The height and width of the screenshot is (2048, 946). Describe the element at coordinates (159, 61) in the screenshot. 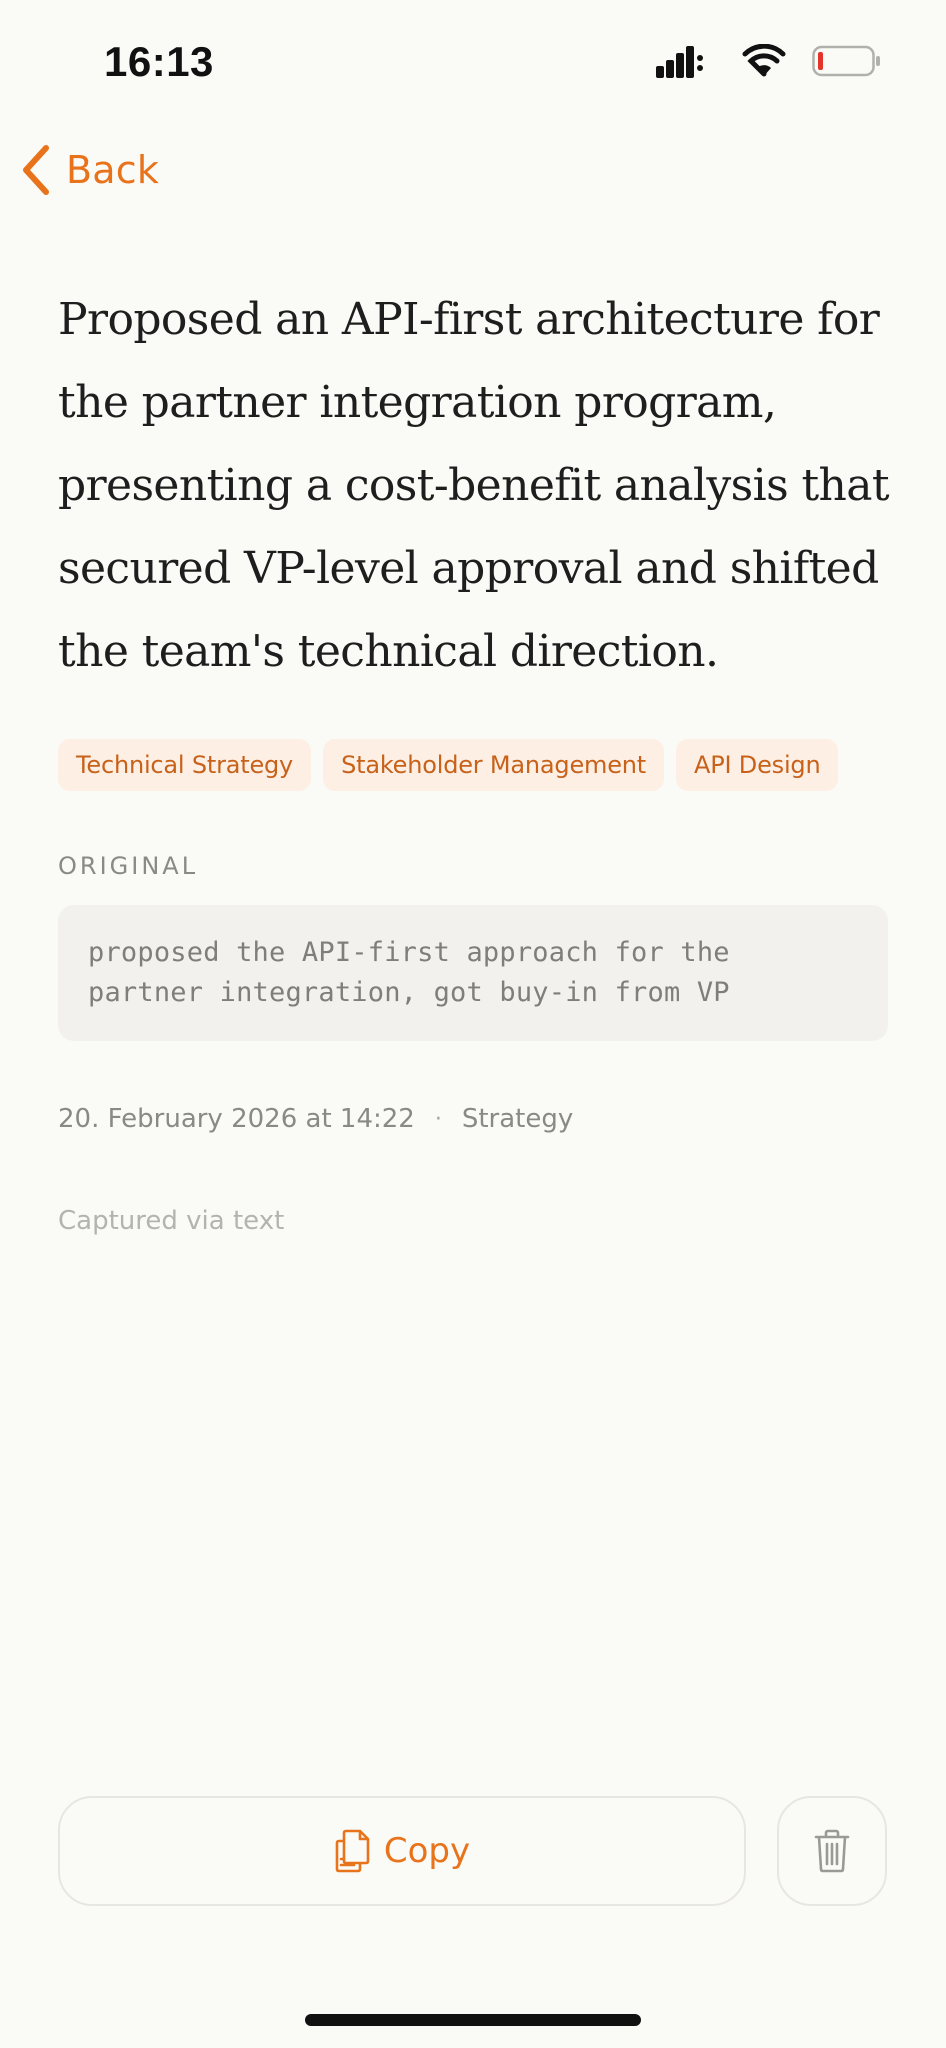

I see `status-time: 16:13` at that location.